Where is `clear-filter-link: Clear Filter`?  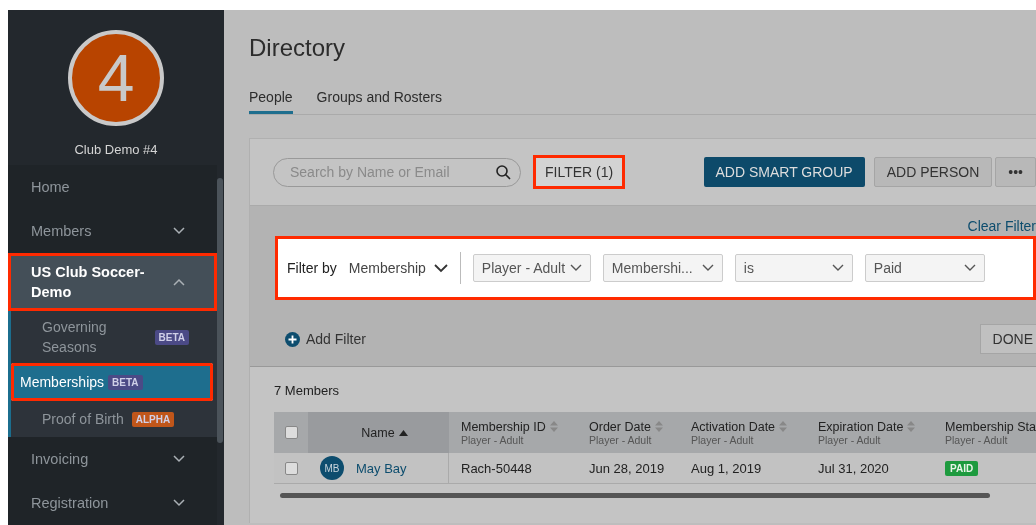 clear-filter-link: Clear Filter is located at coordinates (1001, 226).